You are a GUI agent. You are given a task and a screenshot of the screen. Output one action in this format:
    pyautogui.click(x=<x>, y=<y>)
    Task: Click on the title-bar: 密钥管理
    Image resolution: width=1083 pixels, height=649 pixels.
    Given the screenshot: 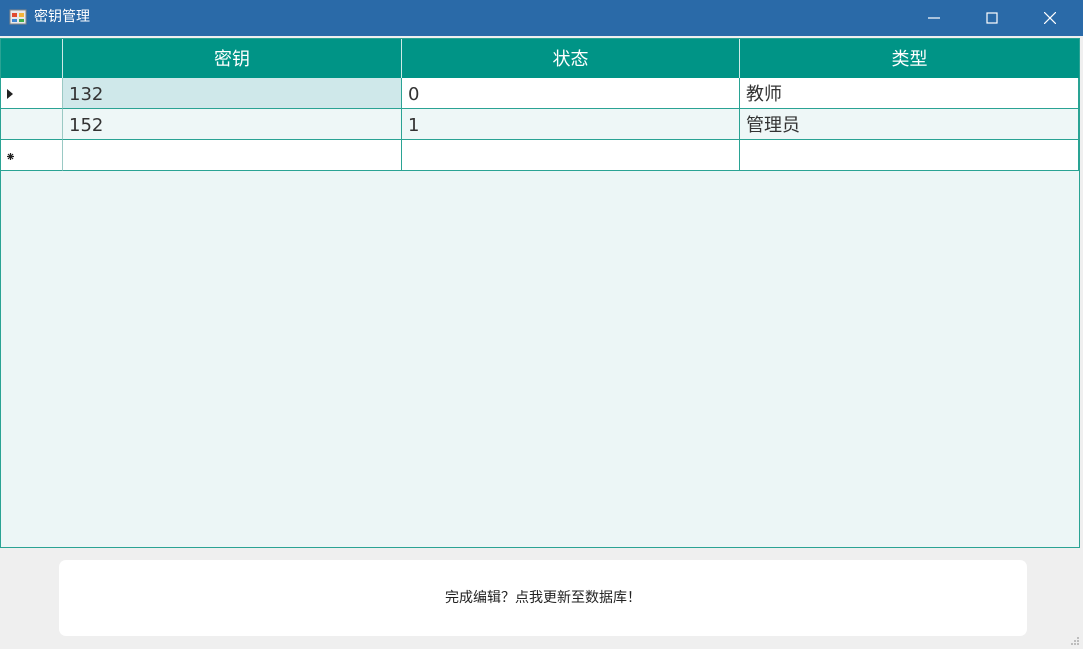 What is the action you would take?
    pyautogui.click(x=541, y=18)
    